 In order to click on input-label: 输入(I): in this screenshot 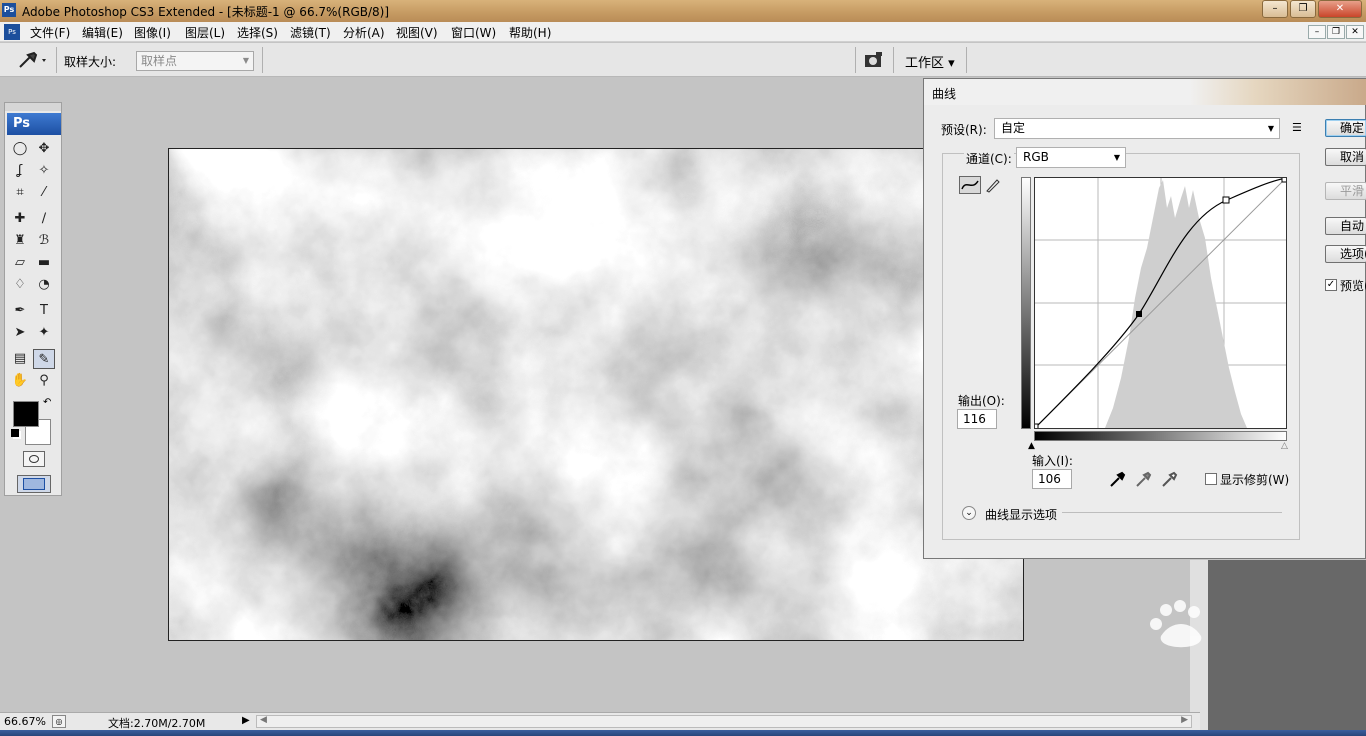, I will do `click(1052, 461)`.